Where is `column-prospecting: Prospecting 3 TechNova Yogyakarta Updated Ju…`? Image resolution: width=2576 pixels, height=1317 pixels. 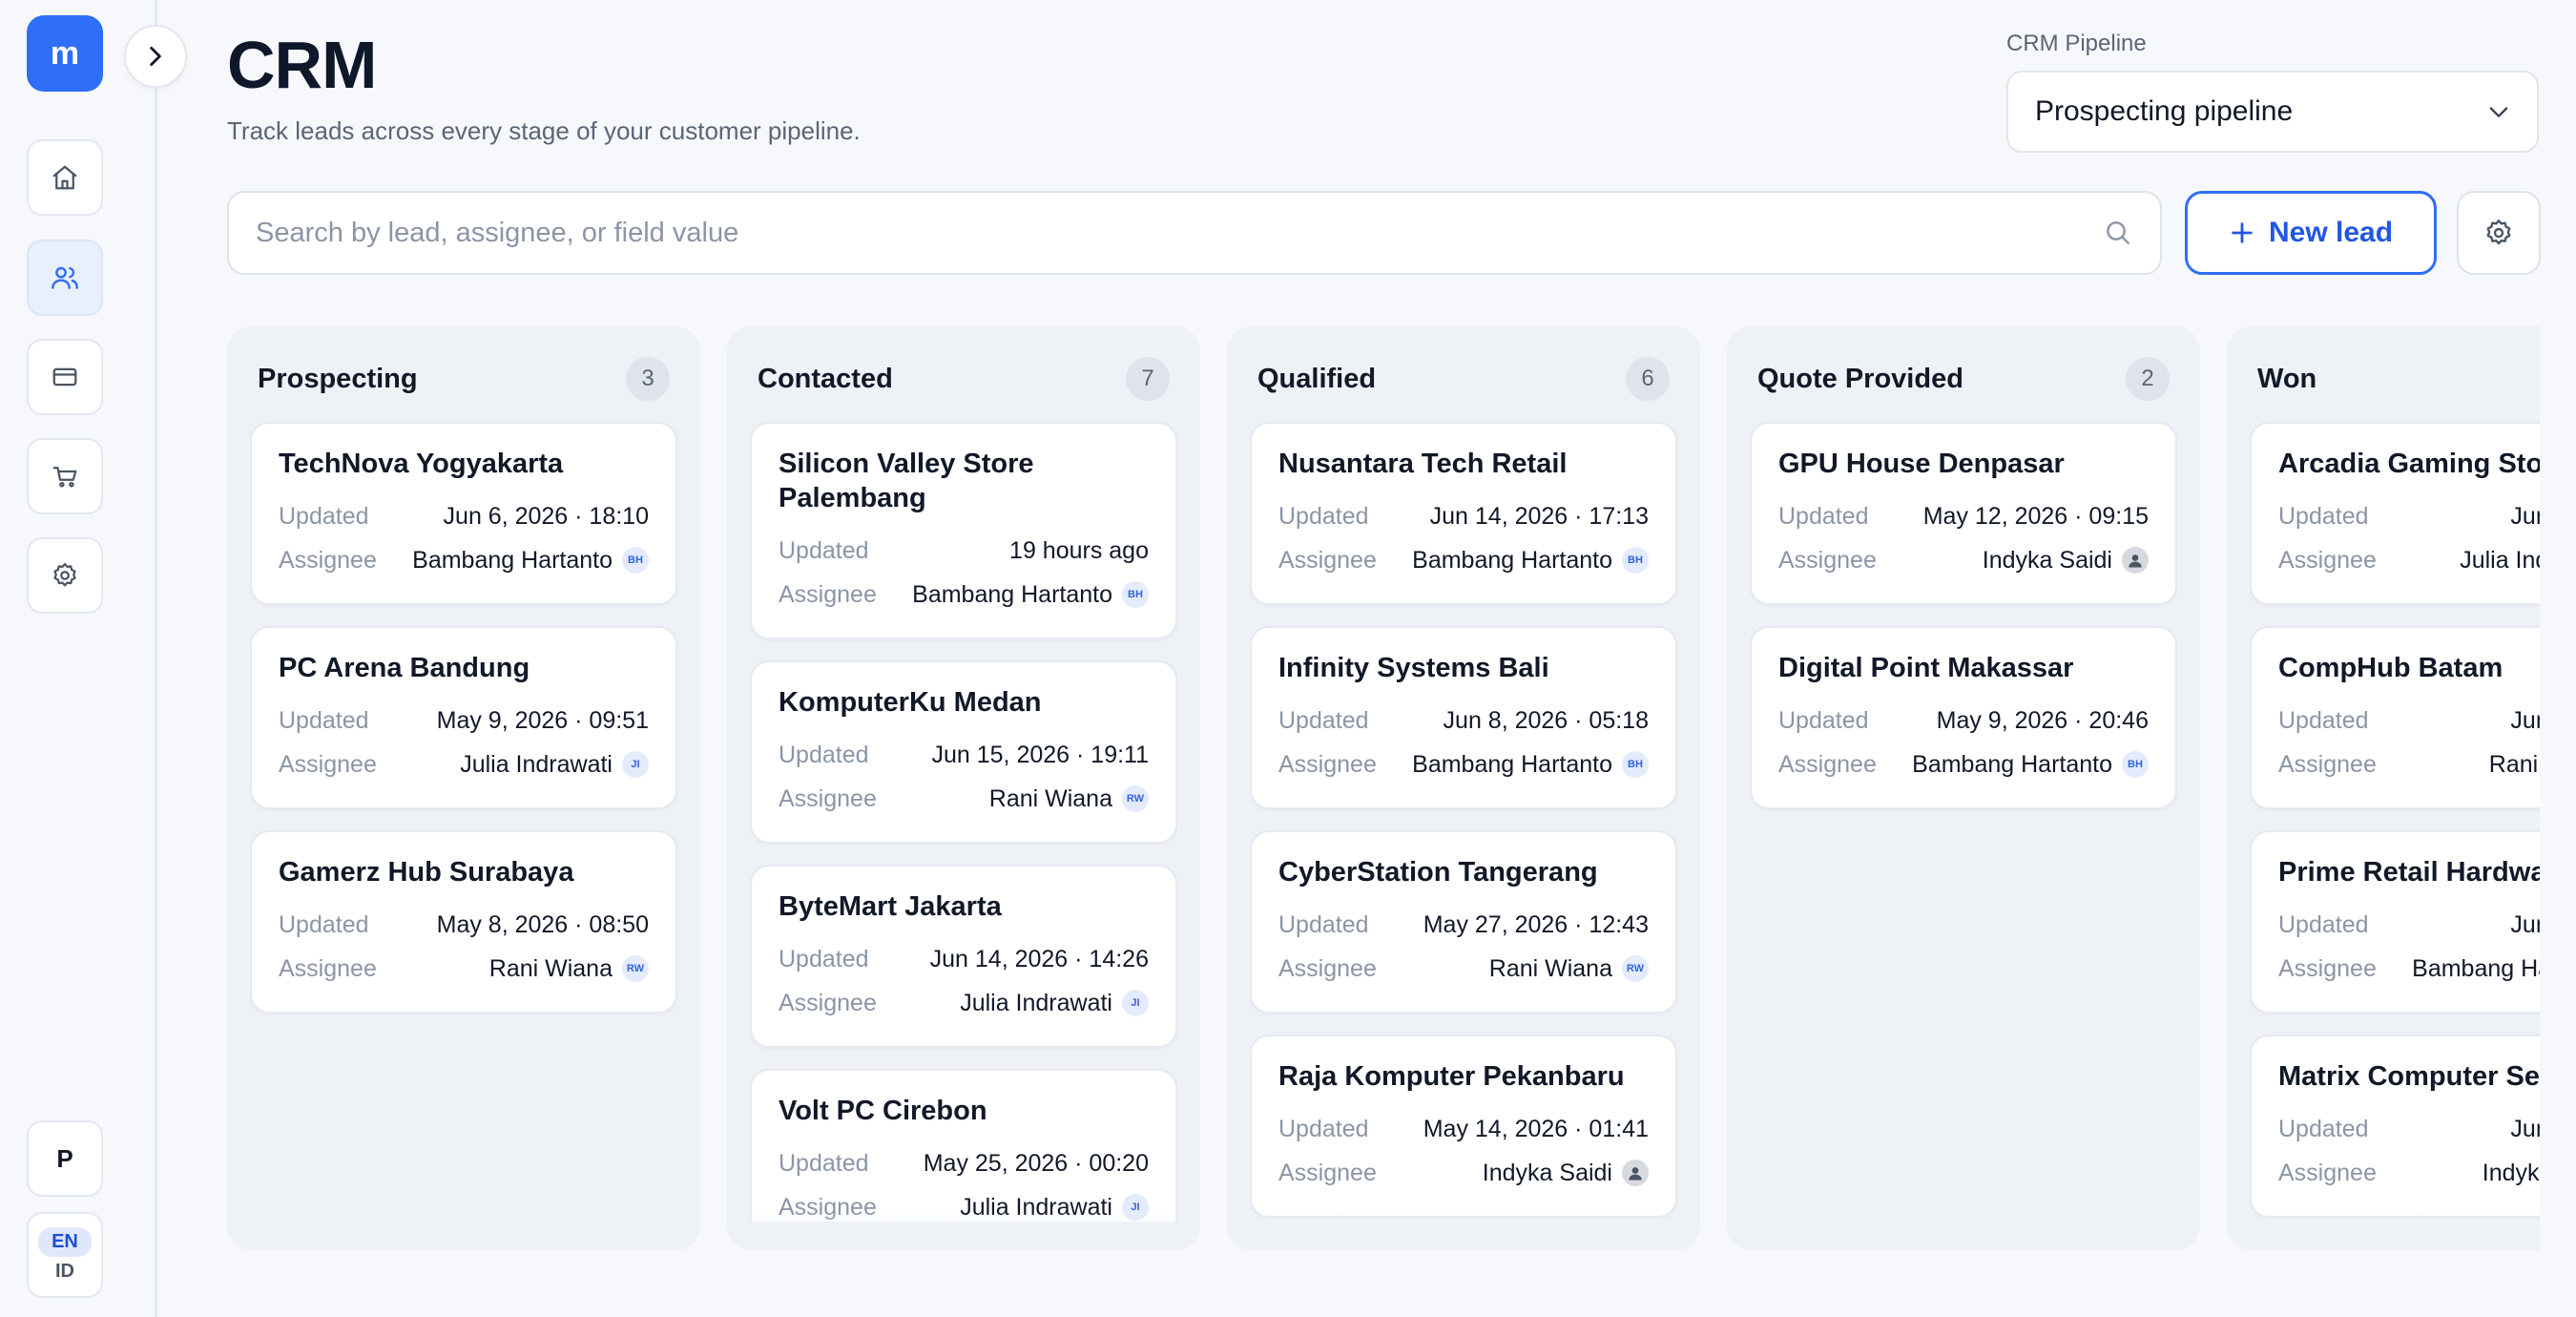
column-prospecting: Prospecting 3 TechNova Yogyakarta Updated Ju… is located at coordinates (463, 788).